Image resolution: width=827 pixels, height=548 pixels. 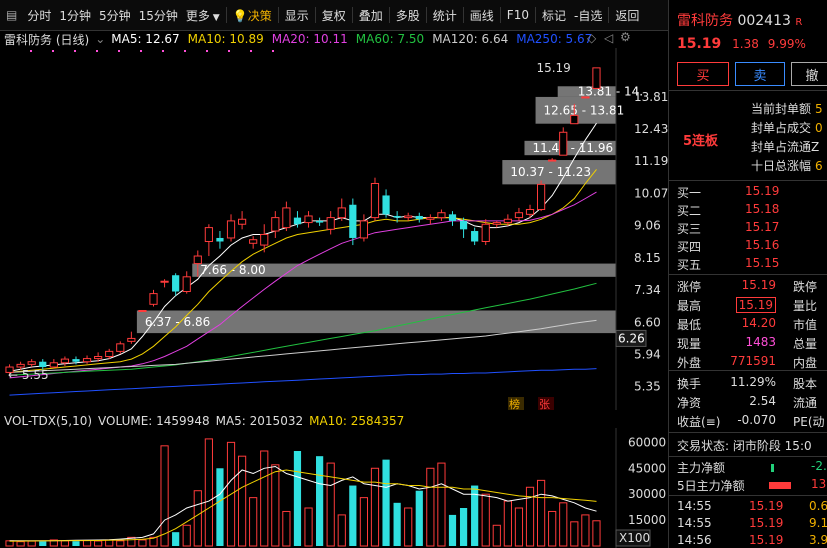 I want to click on ma-line-ma250, so click(x=303, y=382).